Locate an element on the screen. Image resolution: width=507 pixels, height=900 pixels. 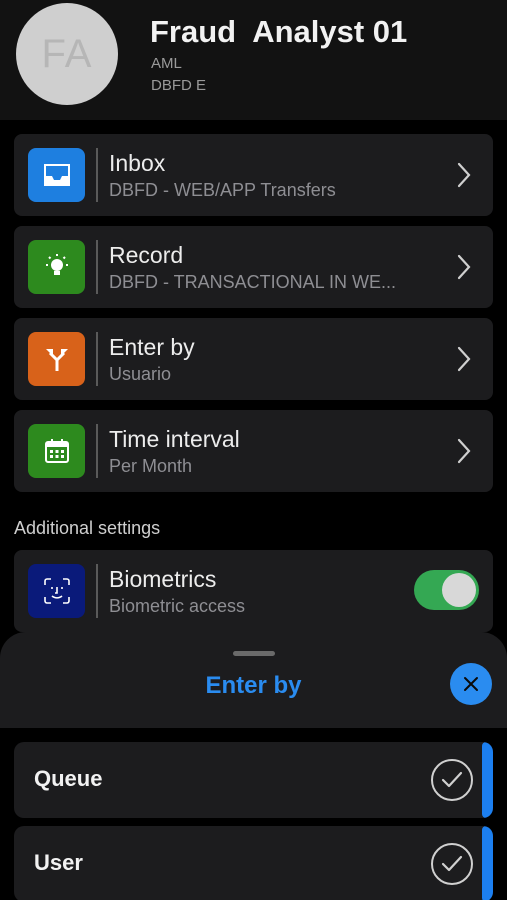
bottom-sheet-header: Enter by is located at coordinates (253, 680).